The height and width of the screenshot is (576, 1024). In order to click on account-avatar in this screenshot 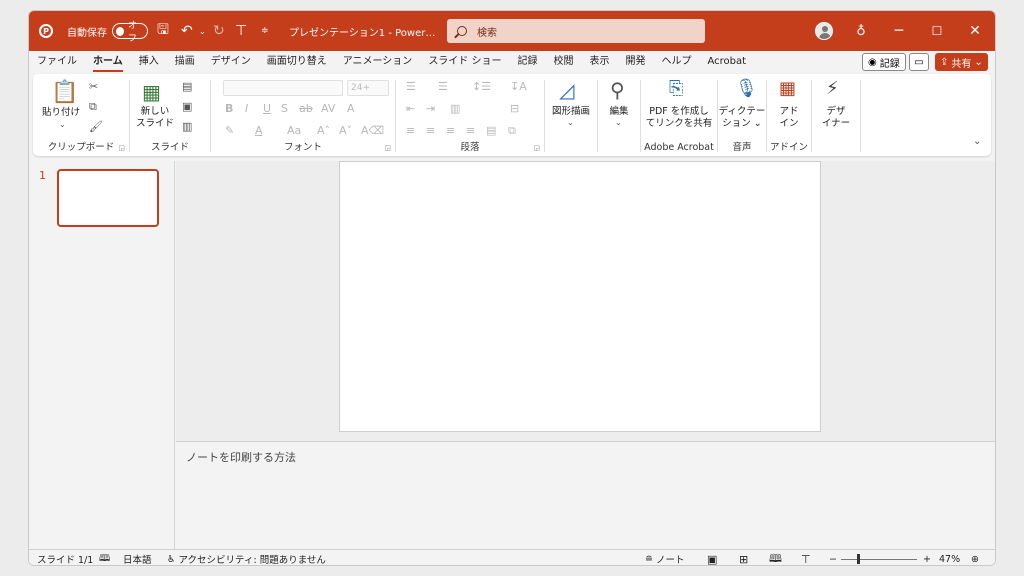, I will do `click(824, 31)`.